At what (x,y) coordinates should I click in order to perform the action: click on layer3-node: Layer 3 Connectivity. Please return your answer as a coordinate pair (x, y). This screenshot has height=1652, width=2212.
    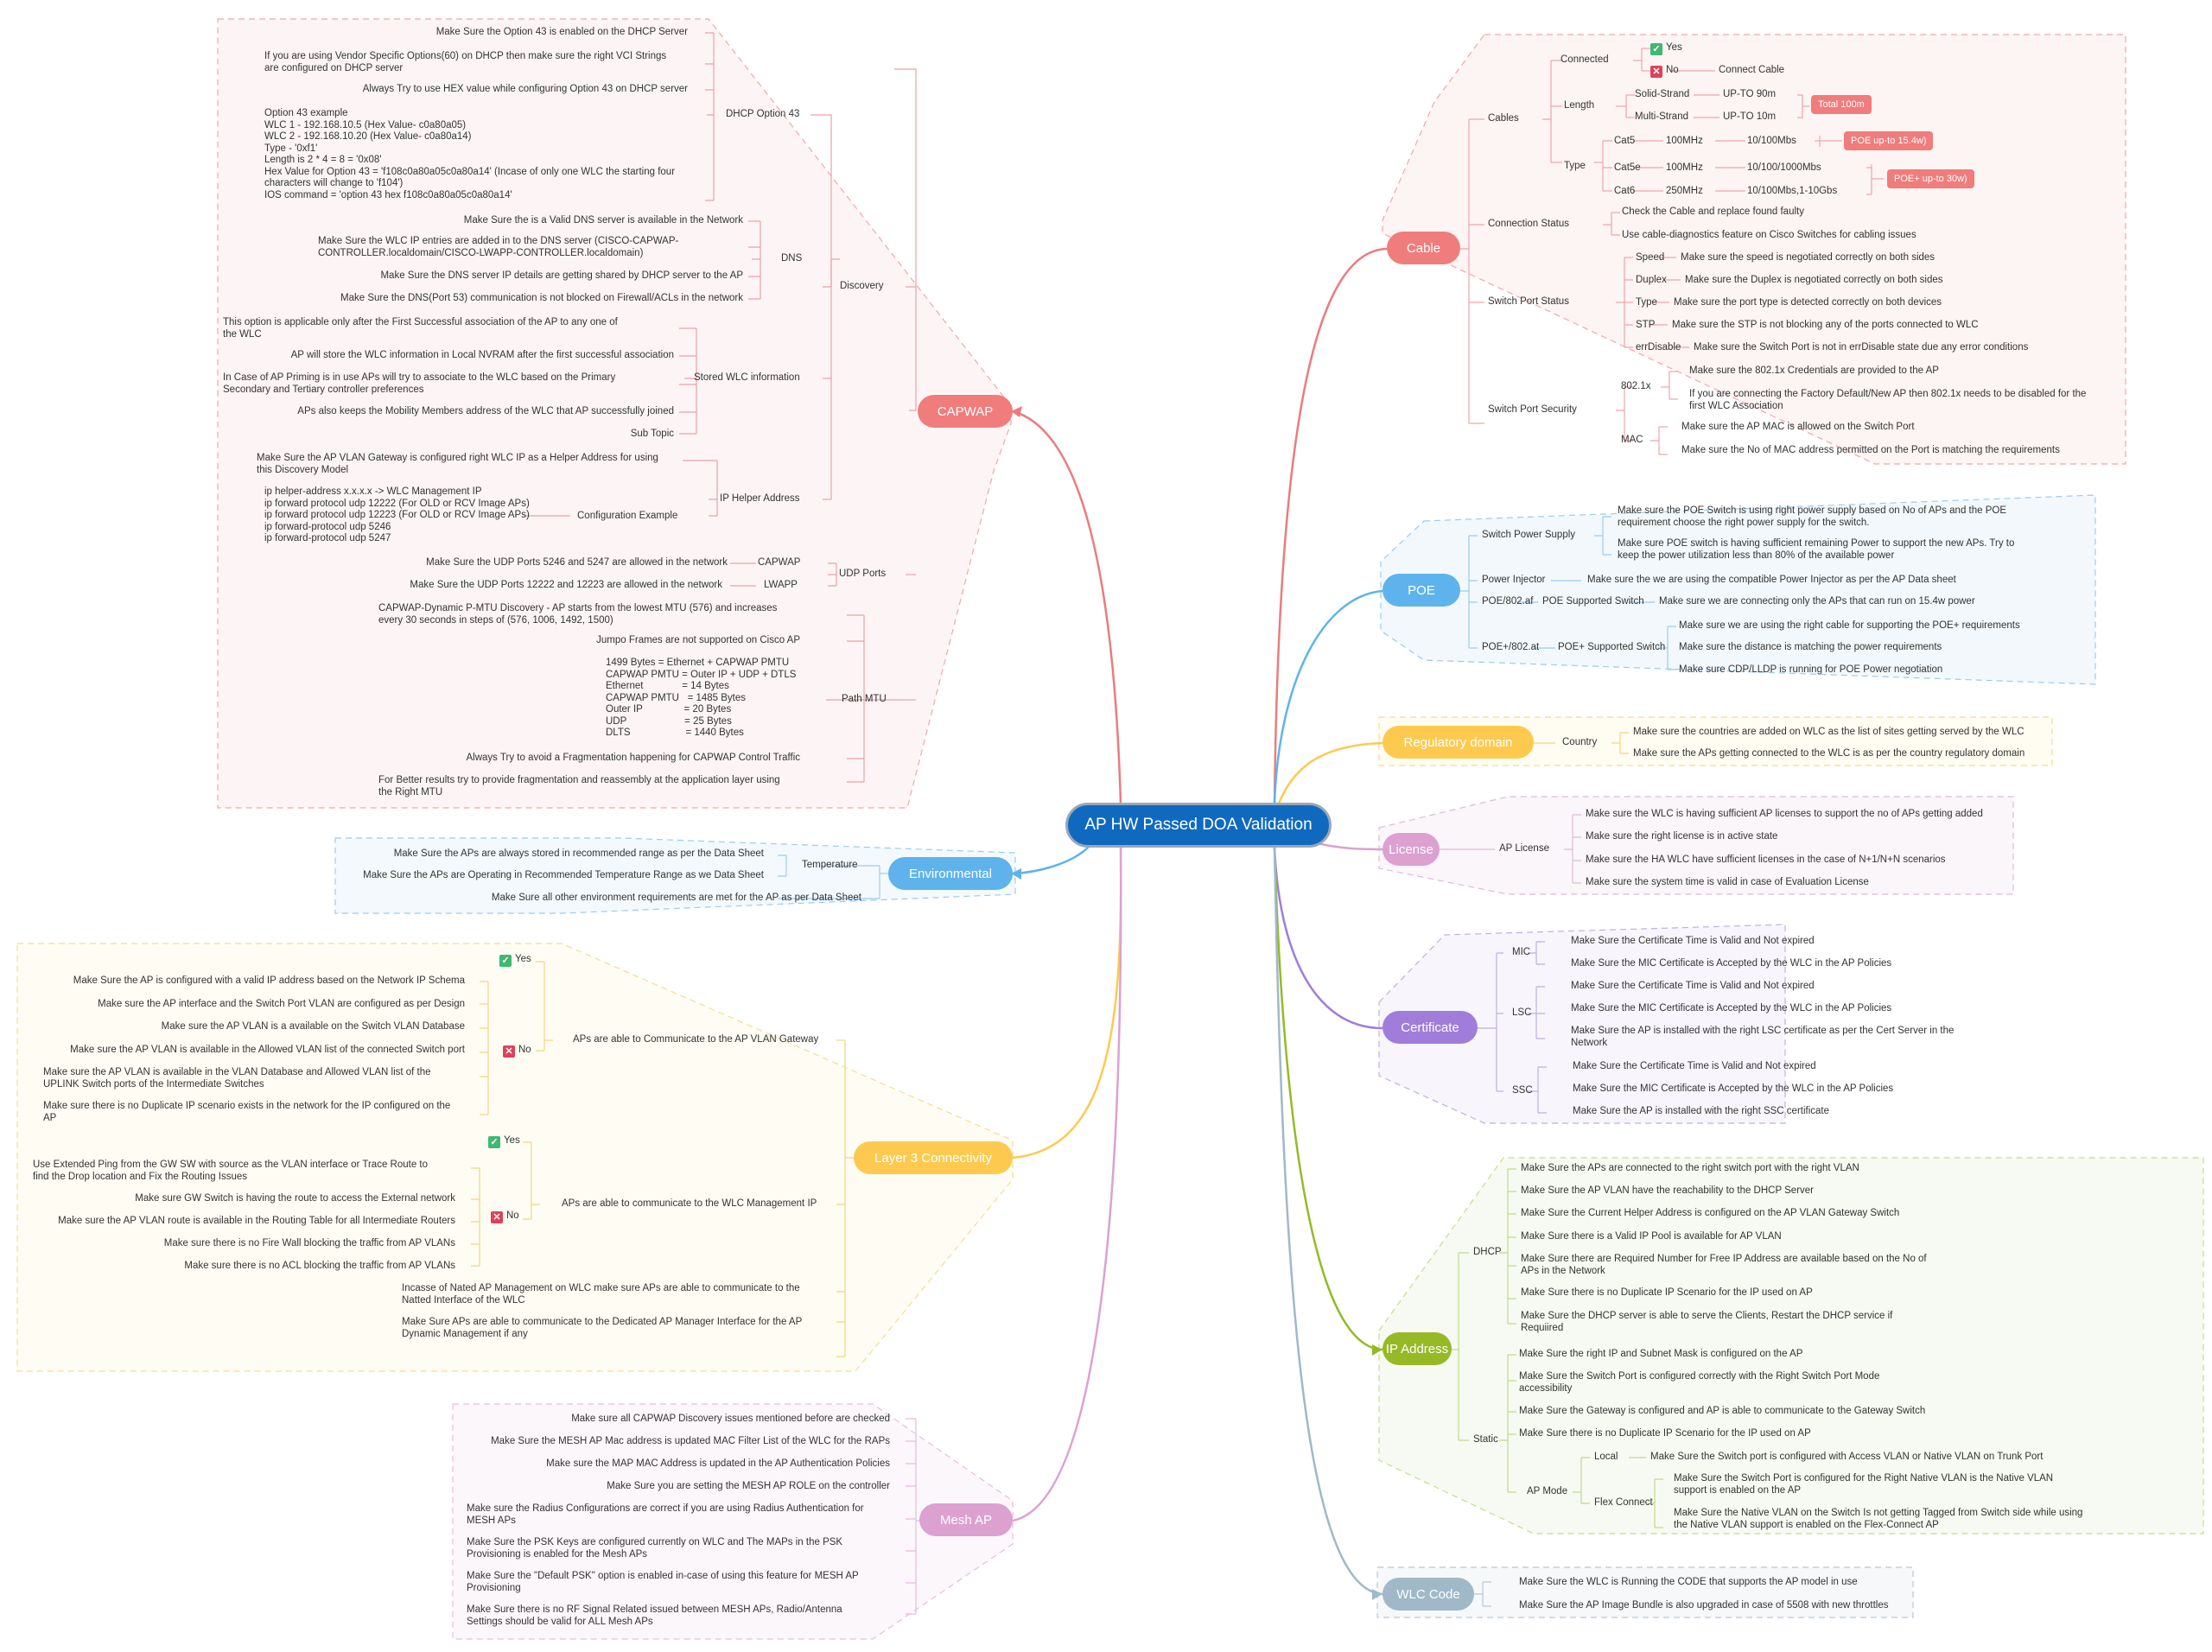
    Looking at the image, I should click on (933, 1157).